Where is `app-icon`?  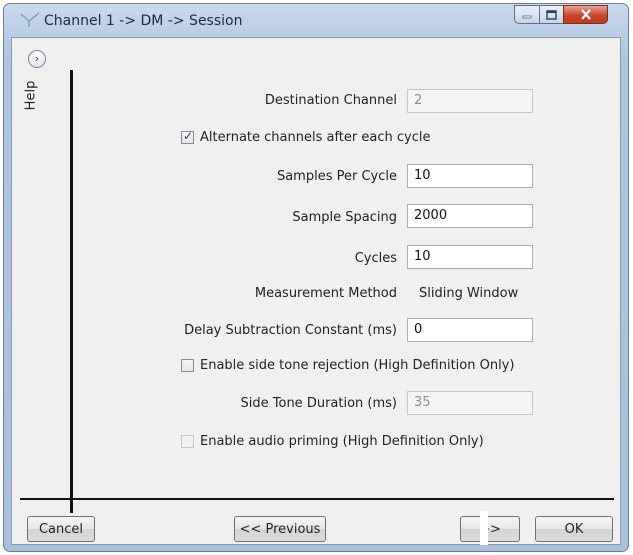 app-icon is located at coordinates (30, 19).